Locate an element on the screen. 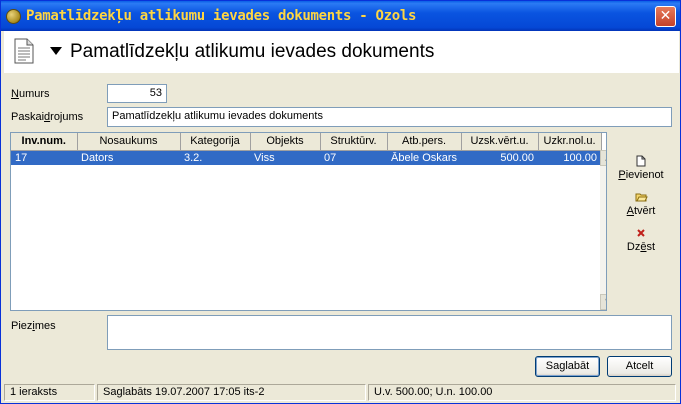  document-icon is located at coordinates (24, 51).